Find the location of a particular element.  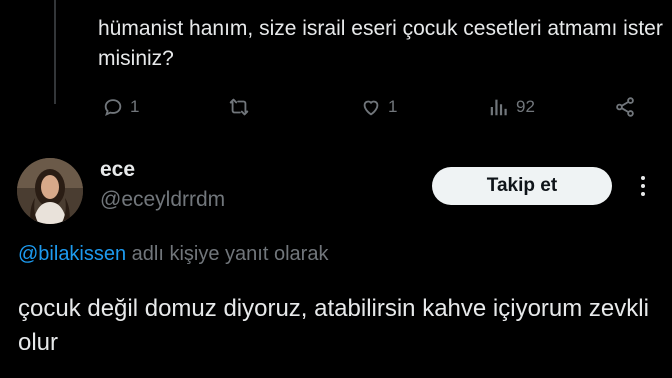

follow-button: Takip et is located at coordinates (522, 186).